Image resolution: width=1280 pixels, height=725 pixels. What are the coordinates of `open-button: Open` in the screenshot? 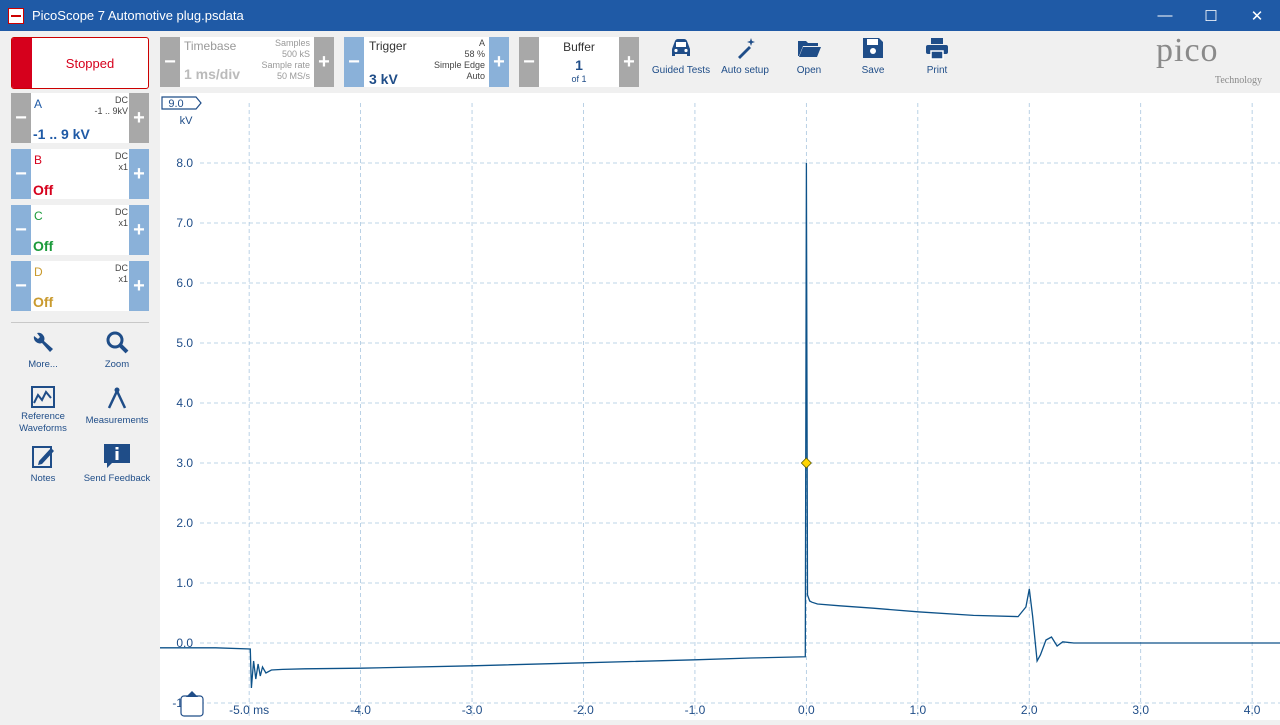 It's located at (809, 55).